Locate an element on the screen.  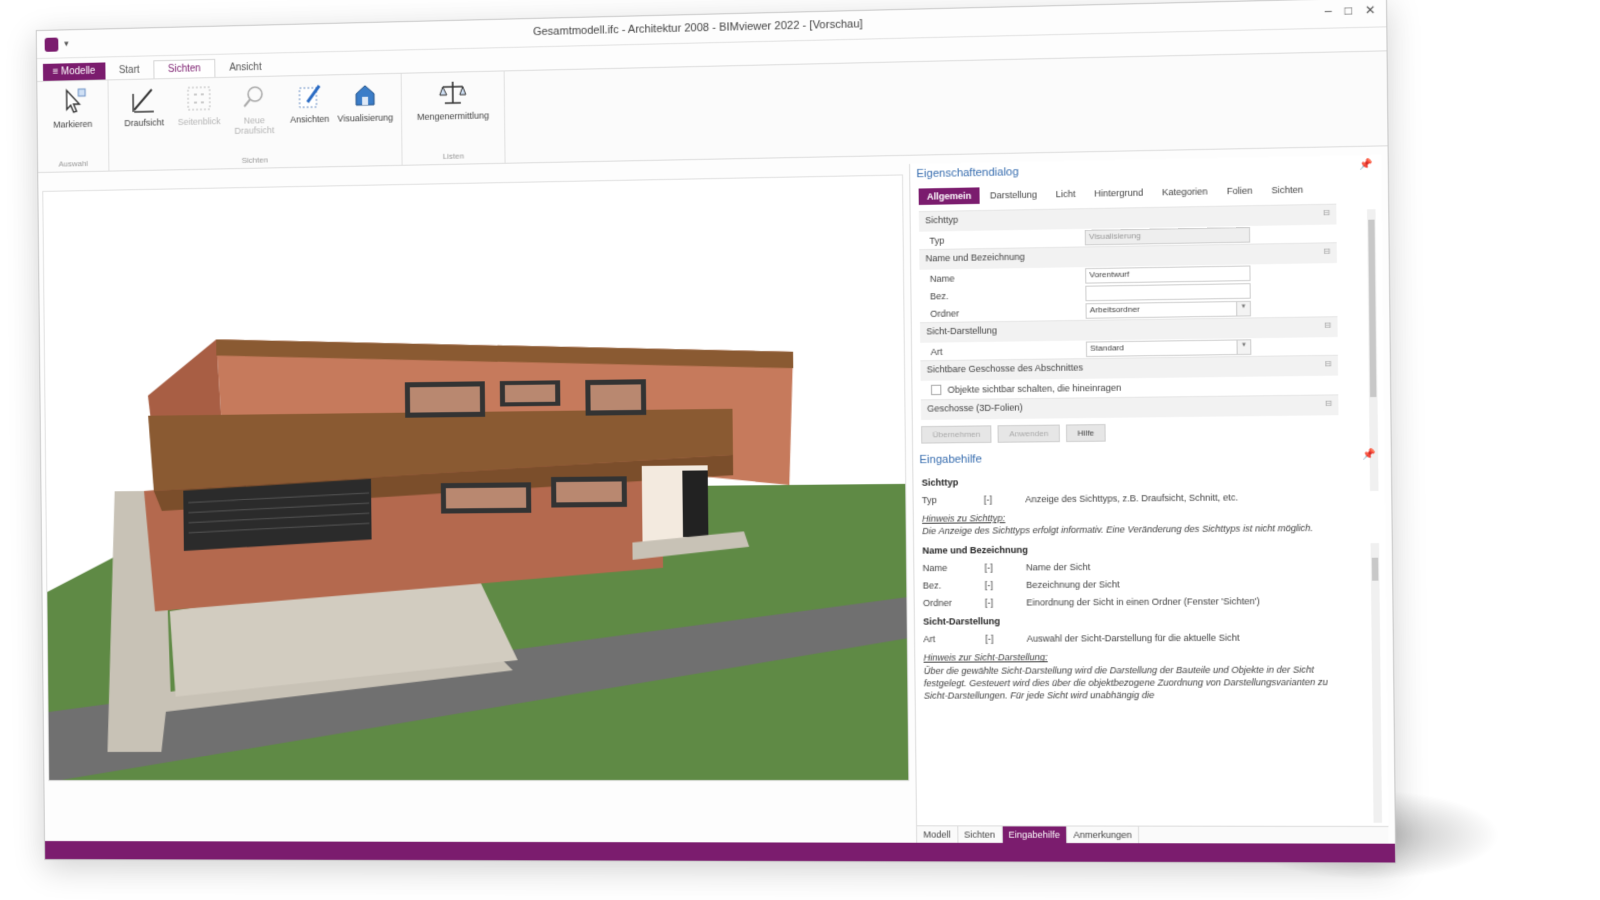
markieren-label: Markieren is located at coordinates (73, 124).